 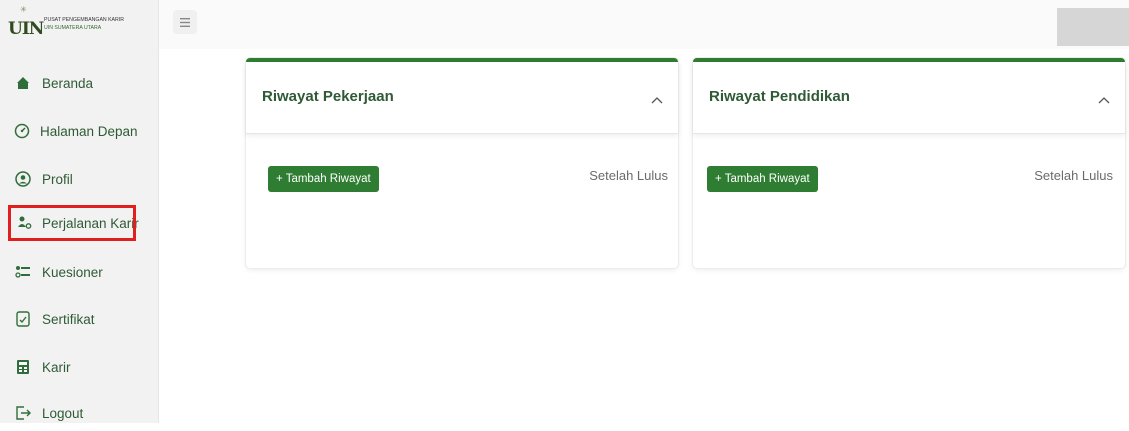 What do you see at coordinates (23, 367) in the screenshot?
I see `career-icon` at bounding box center [23, 367].